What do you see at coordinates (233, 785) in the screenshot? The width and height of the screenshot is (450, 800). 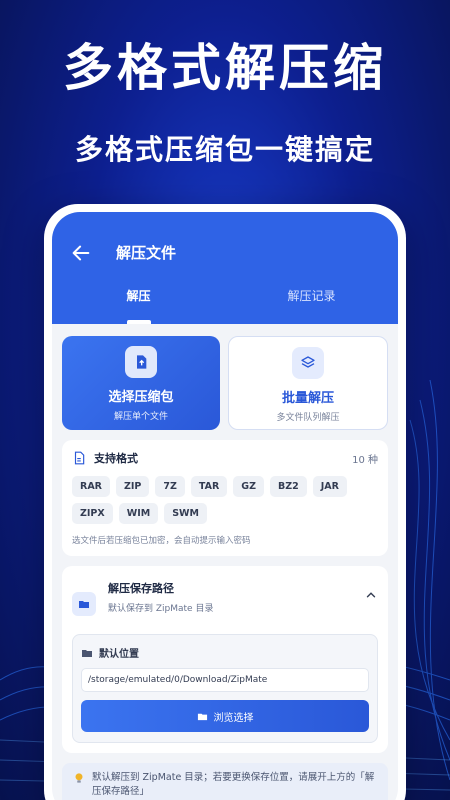 I see `tip-text: 默认解压到 ZipMate 目录；若要更换保存位置，请展开上方的「解压保存路径」` at bounding box center [233, 785].